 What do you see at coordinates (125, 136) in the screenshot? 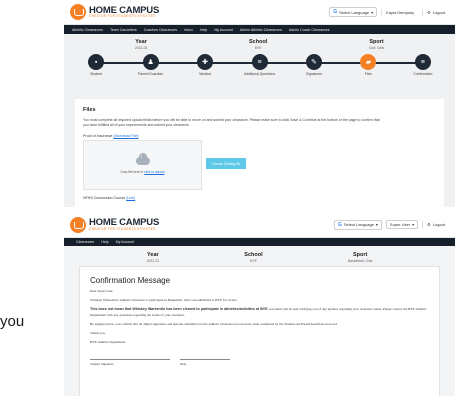
I see `download-file-link: (Download File)` at bounding box center [125, 136].